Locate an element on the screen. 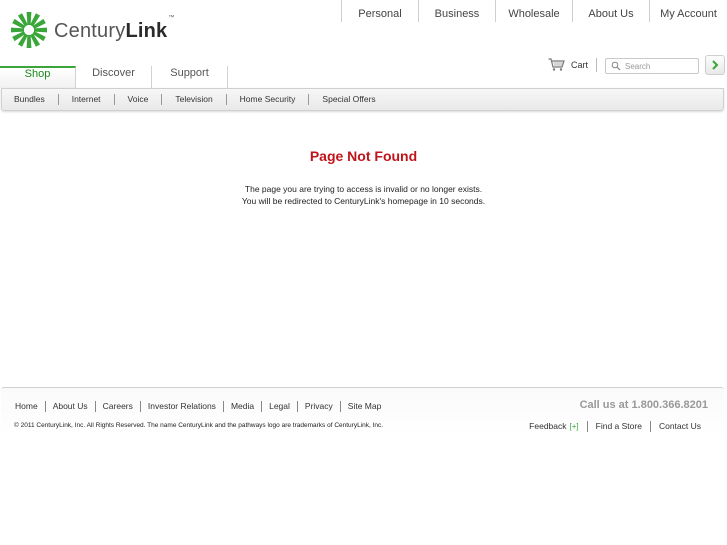 Image resolution: width=727 pixels, height=545 pixels. search-go-button is located at coordinates (715, 65).